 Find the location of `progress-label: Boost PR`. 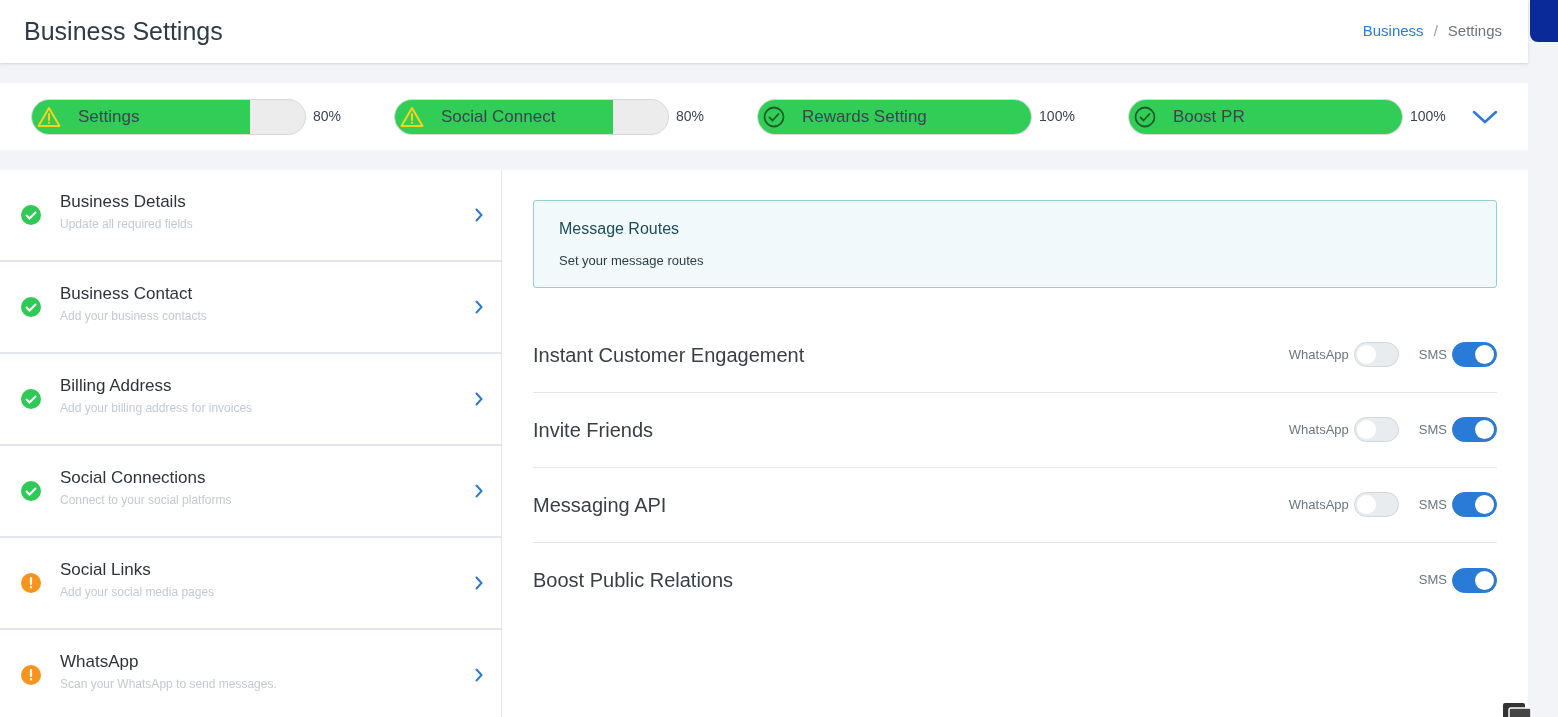

progress-label: Boost PR is located at coordinates (1208, 116).